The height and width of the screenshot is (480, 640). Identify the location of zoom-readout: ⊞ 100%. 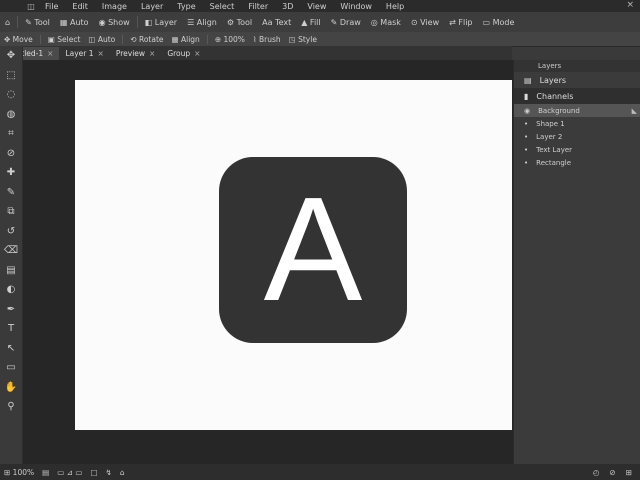
(19, 472).